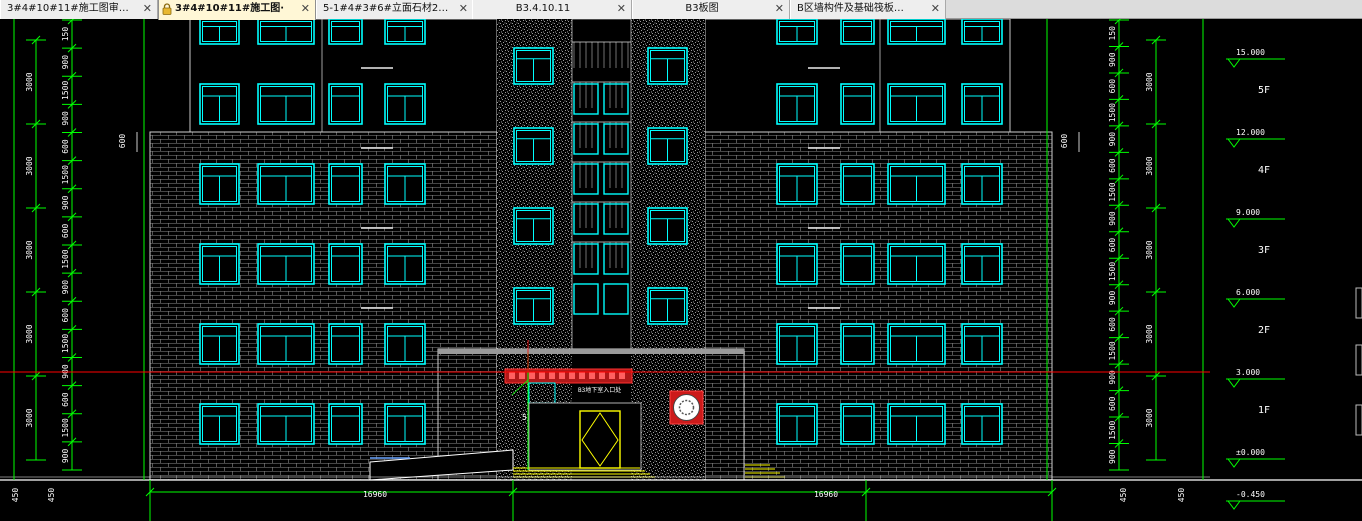 This screenshot has height=521, width=1362. What do you see at coordinates (1264, 170) in the screenshot?
I see `floor-label: 4F` at bounding box center [1264, 170].